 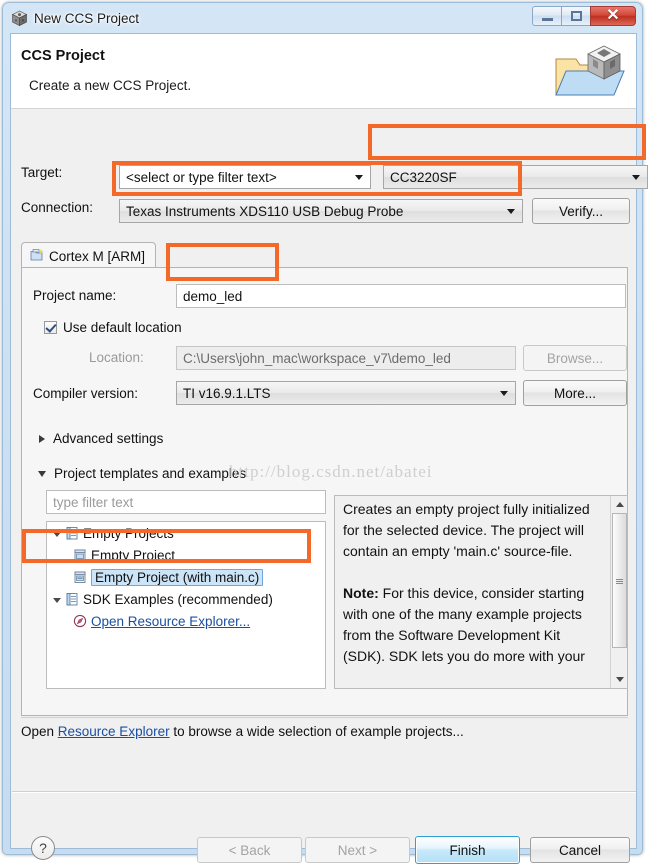 I want to click on vertical-scrollbar, so click(x=618, y=592).